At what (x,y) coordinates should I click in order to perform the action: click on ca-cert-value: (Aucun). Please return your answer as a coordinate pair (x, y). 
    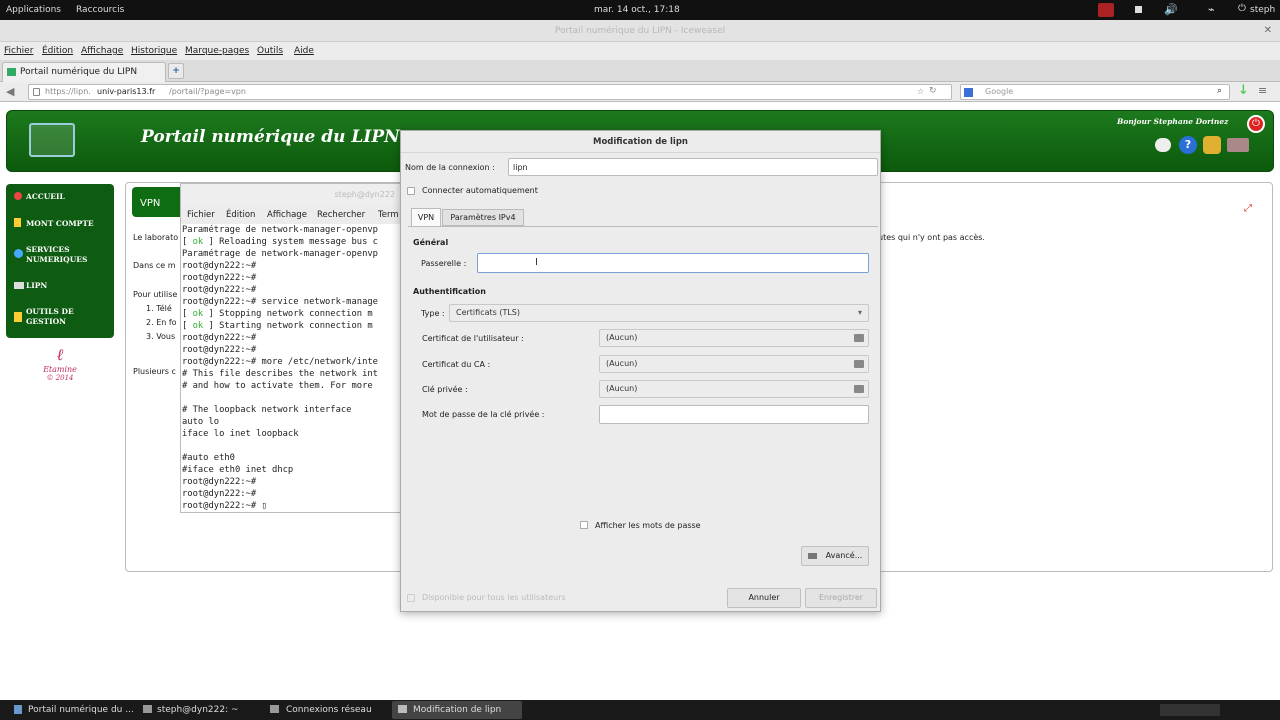
    Looking at the image, I should click on (622, 363).